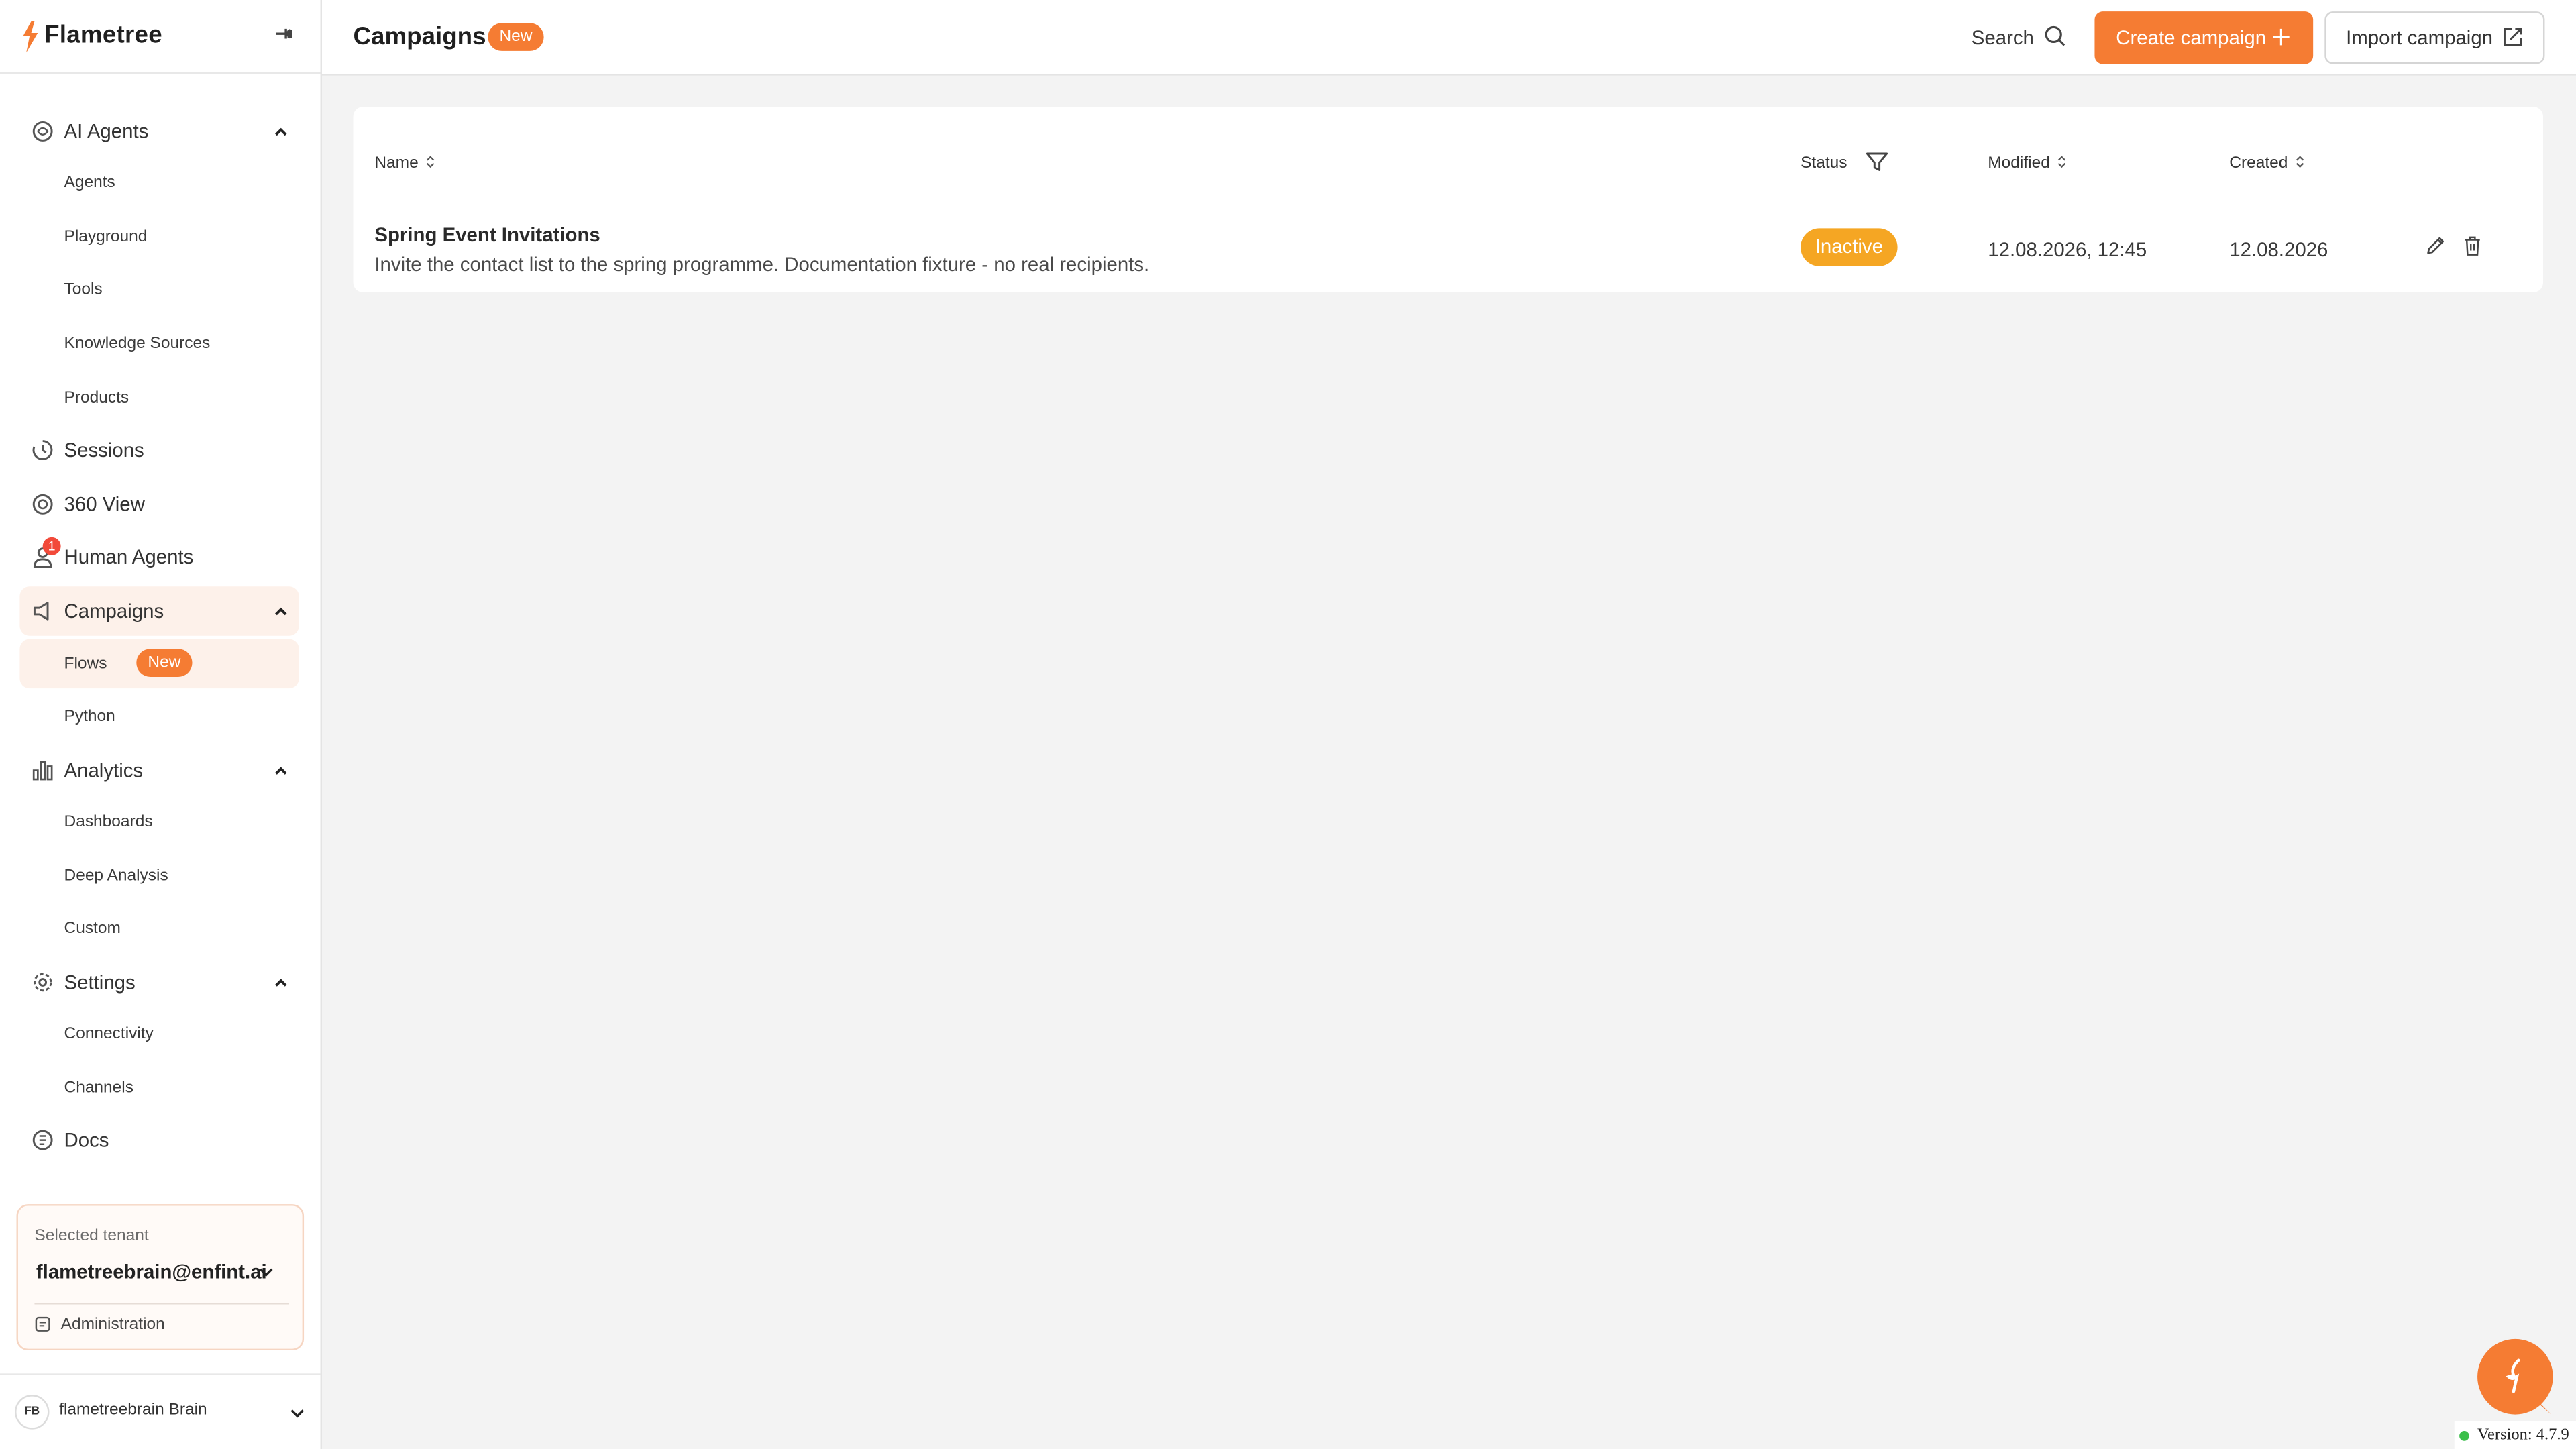 This screenshot has width=2576, height=1449. What do you see at coordinates (2191, 38) in the screenshot?
I see `create-campaign-label: Create campaign` at bounding box center [2191, 38].